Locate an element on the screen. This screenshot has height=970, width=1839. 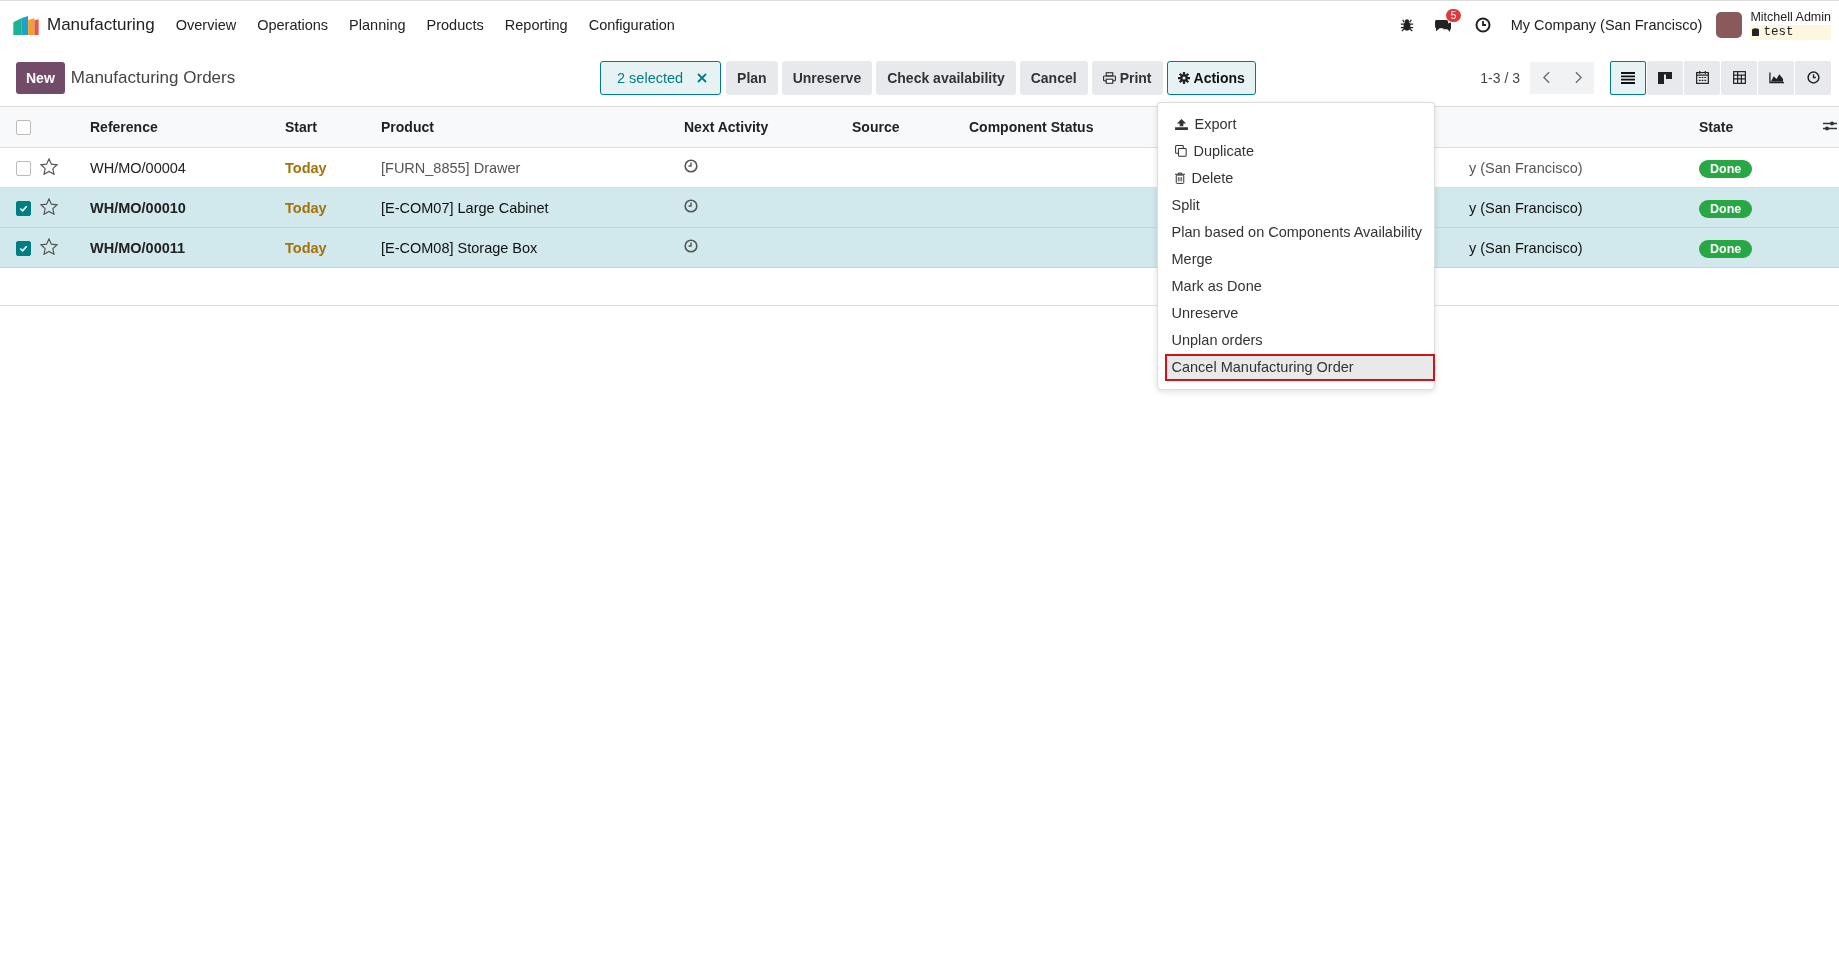
selection-count: 2 selected is located at coordinates (650, 77).